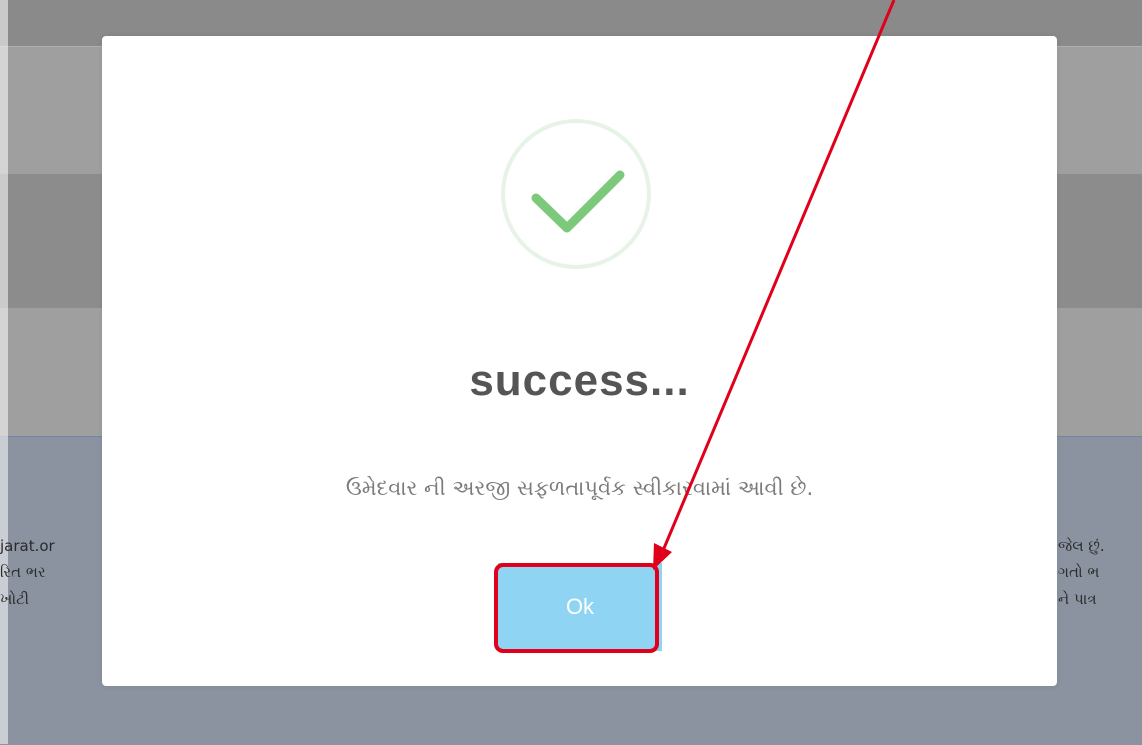 This screenshot has height=745, width=1142. I want to click on ok-button: Ok, so click(580, 607).